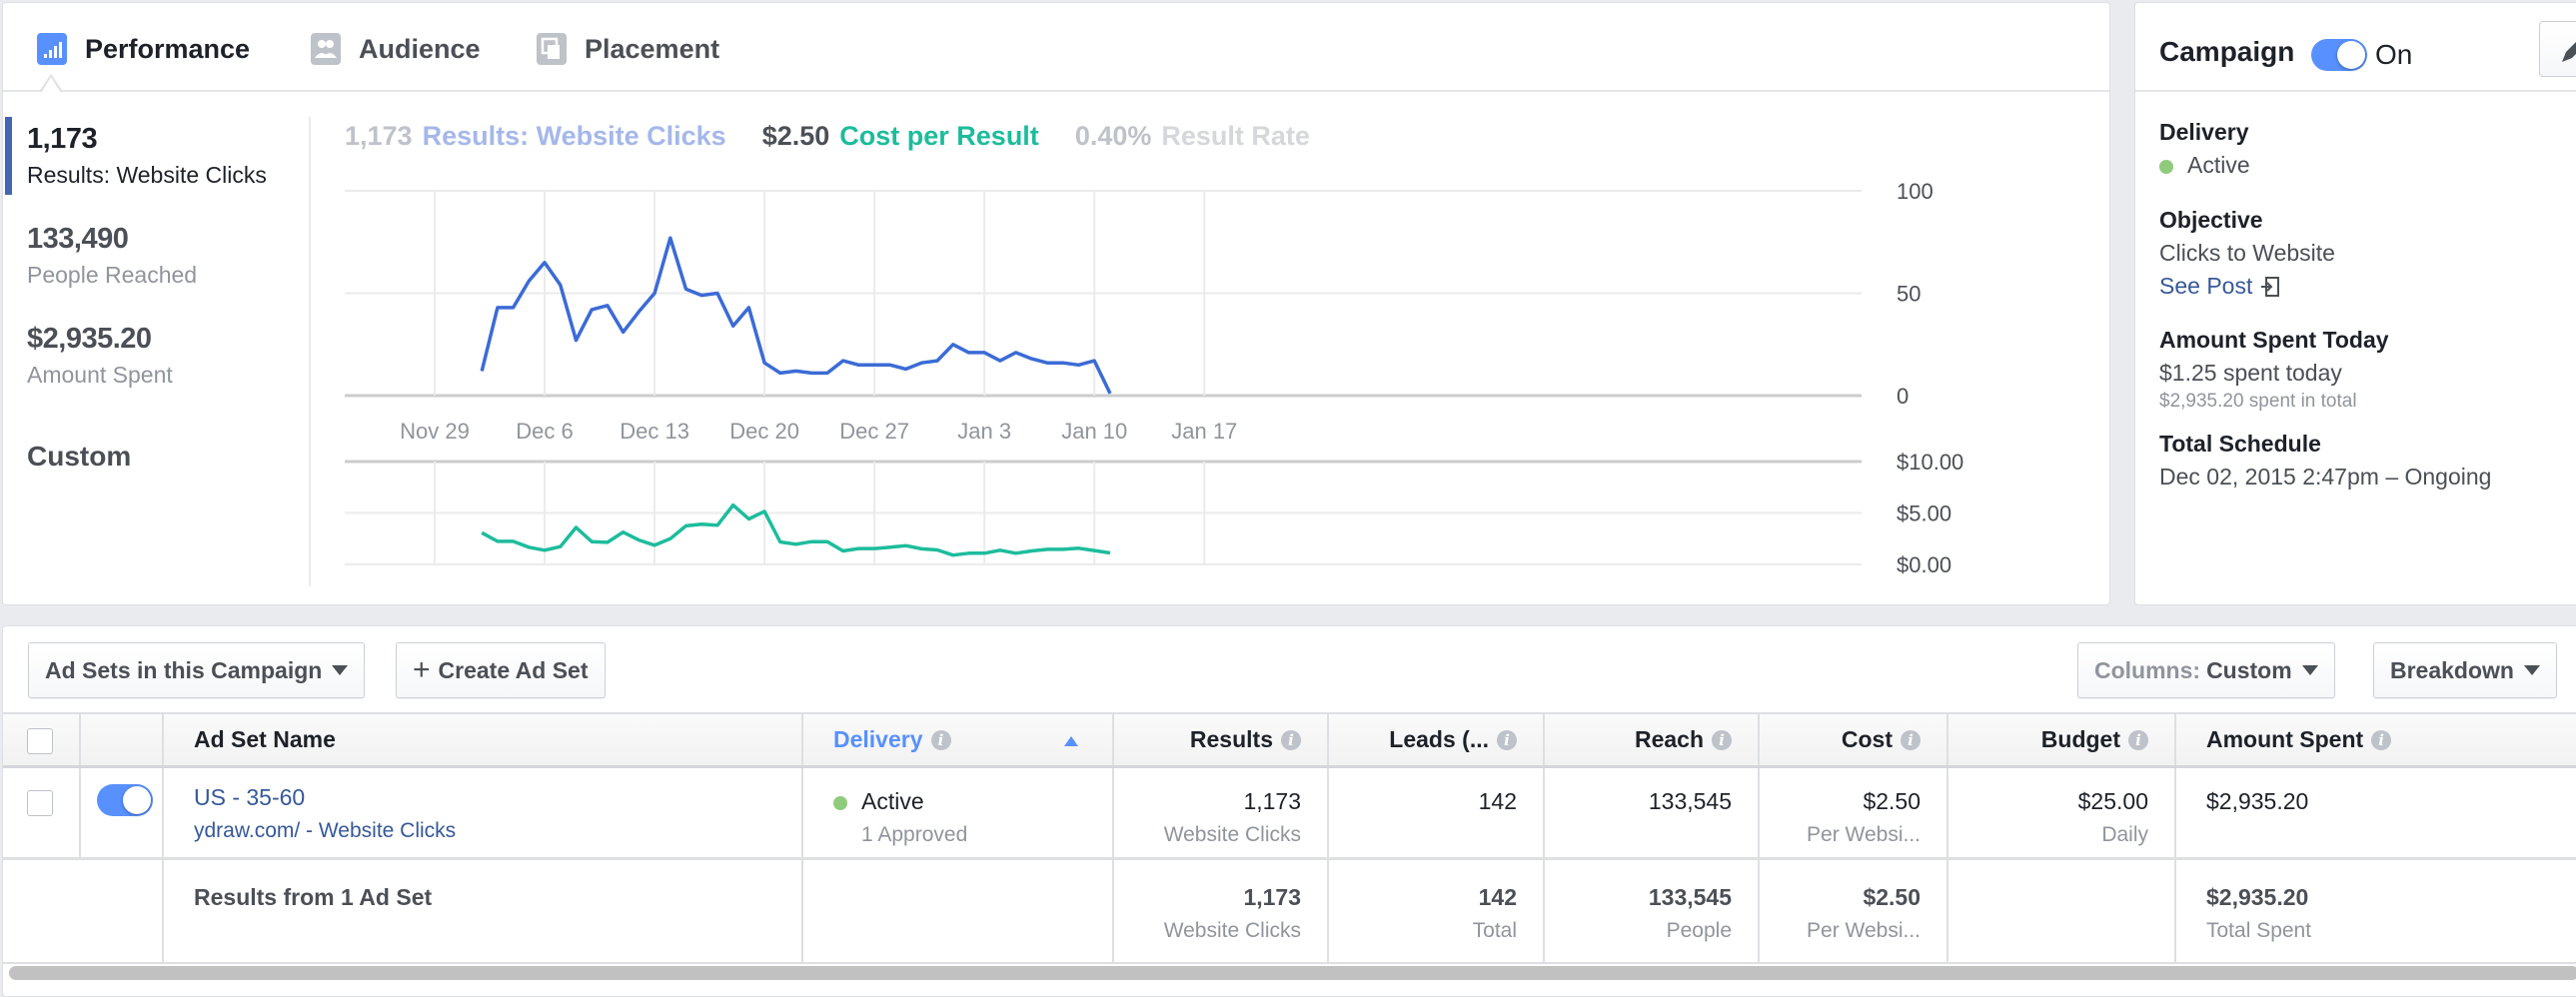 The height and width of the screenshot is (997, 2576). What do you see at coordinates (491, 797) in the screenshot?
I see `adset-name-link: US - 35-60` at bounding box center [491, 797].